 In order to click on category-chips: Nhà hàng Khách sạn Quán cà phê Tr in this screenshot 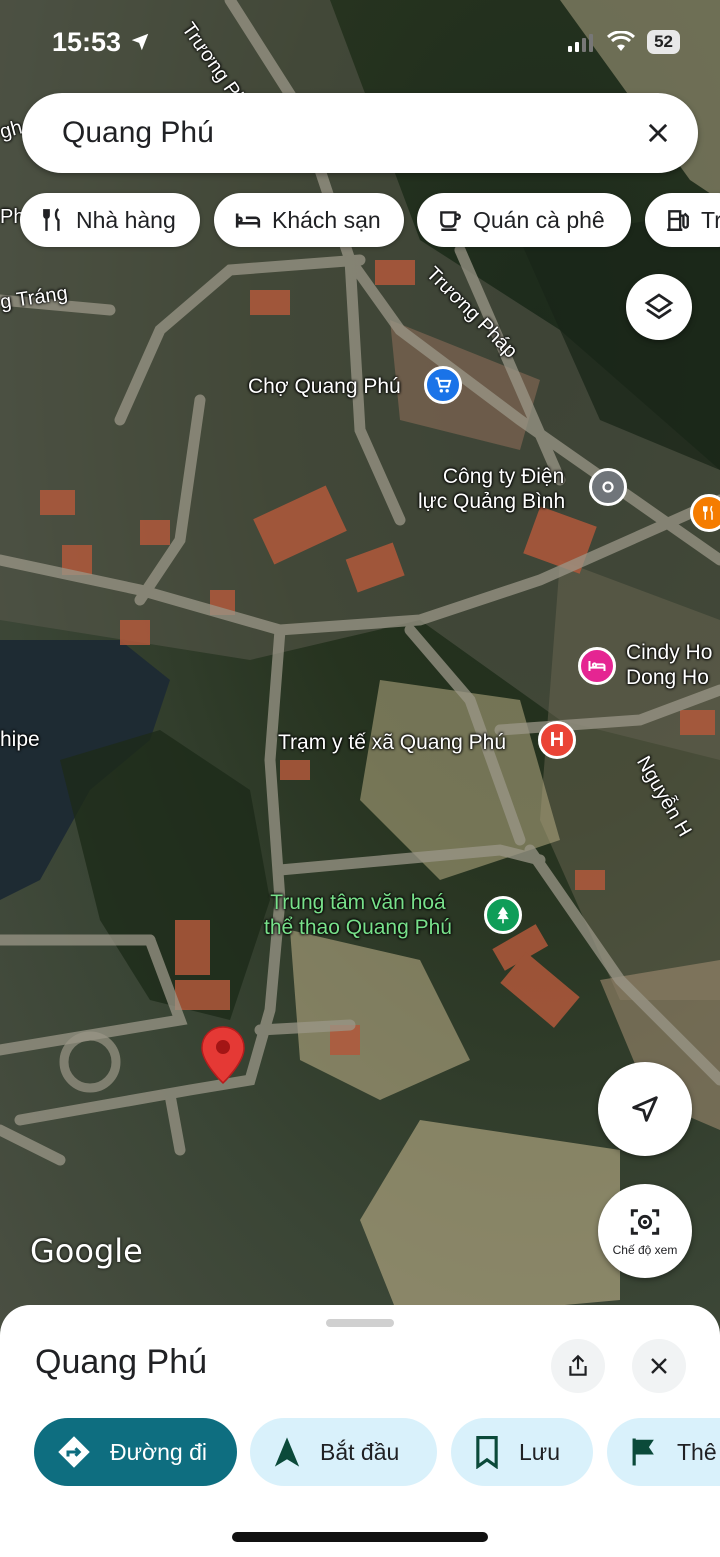, I will do `click(360, 220)`.